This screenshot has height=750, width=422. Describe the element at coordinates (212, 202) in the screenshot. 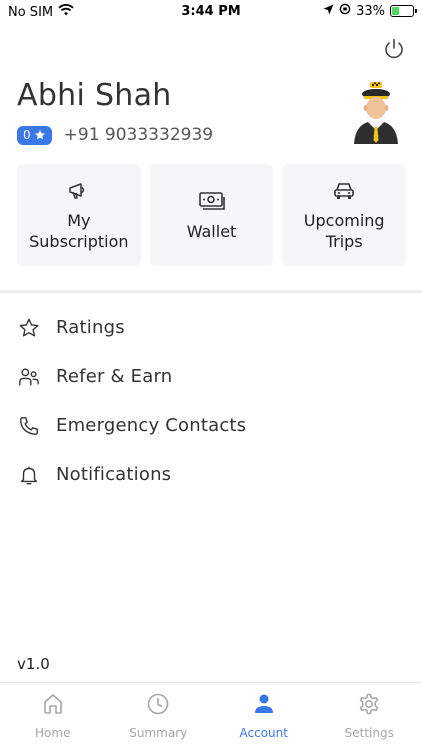

I see `money-icon` at that location.